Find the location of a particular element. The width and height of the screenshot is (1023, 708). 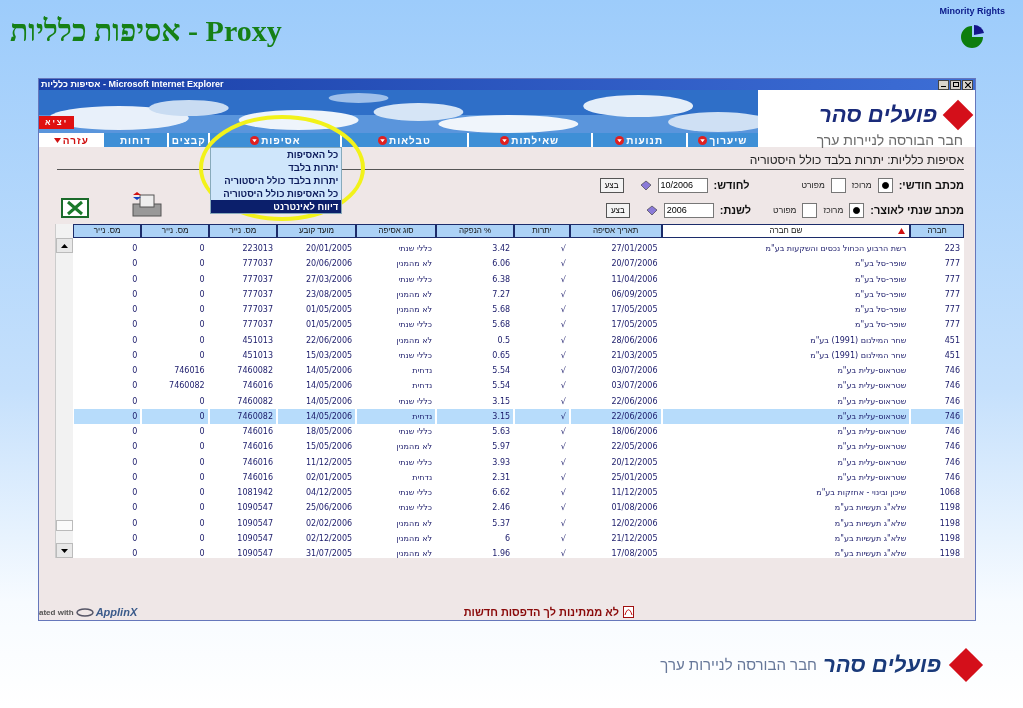

scroll-thumb is located at coordinates (64, 525).